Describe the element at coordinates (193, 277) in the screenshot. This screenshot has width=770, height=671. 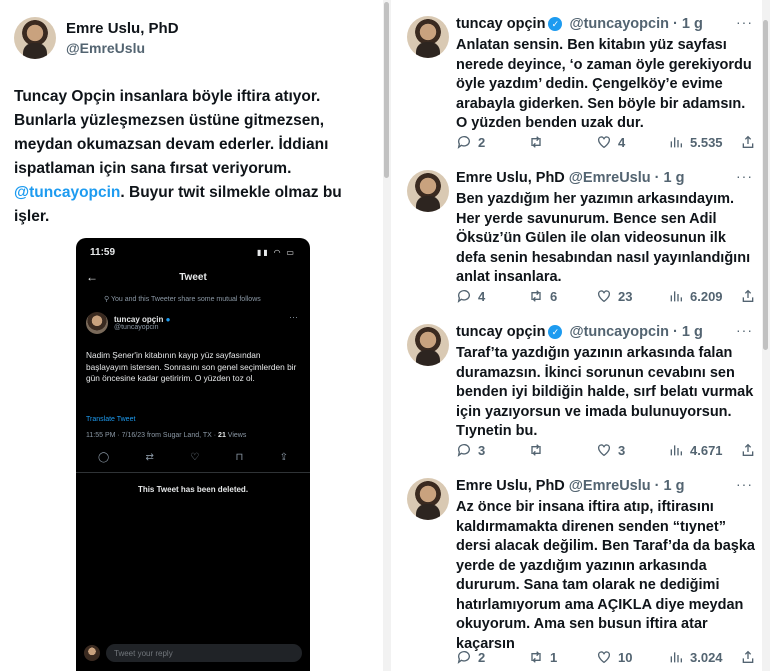
I see `phone-top-bar: ← Tweet` at that location.